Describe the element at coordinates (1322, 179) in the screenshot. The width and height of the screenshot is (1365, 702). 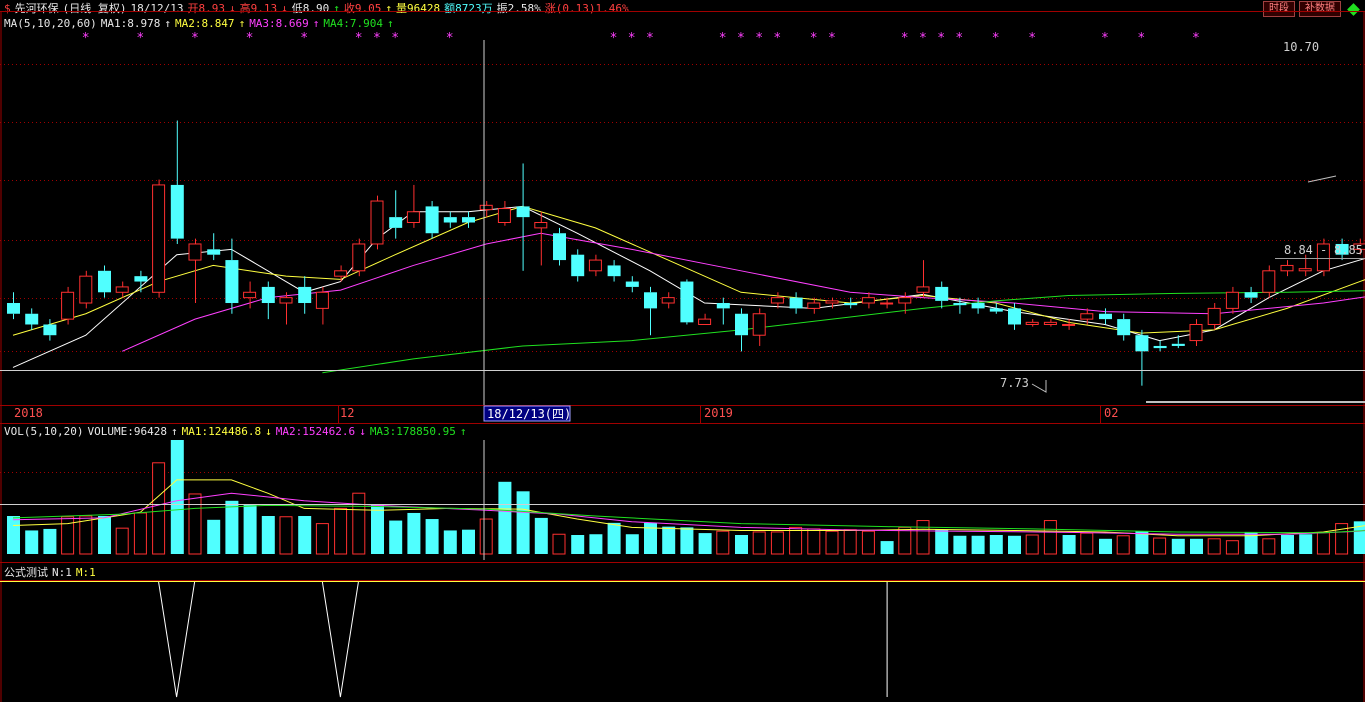
I see `high-leader-line` at that location.